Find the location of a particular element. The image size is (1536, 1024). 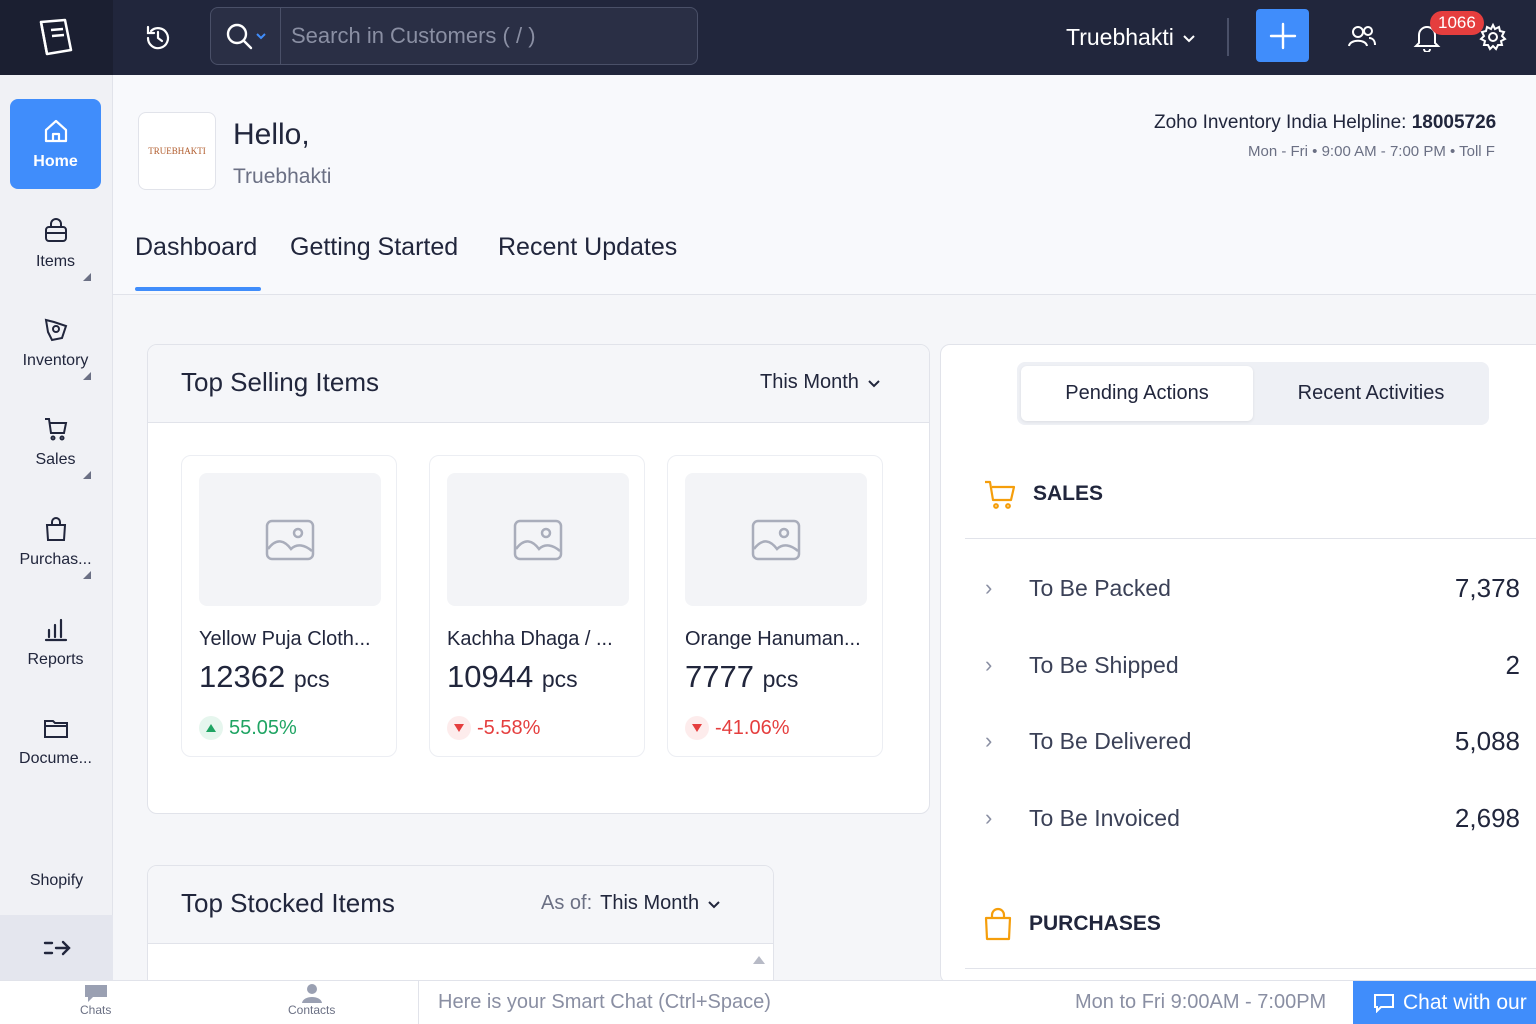

sidebar-item-home: Home is located at coordinates (55, 144).